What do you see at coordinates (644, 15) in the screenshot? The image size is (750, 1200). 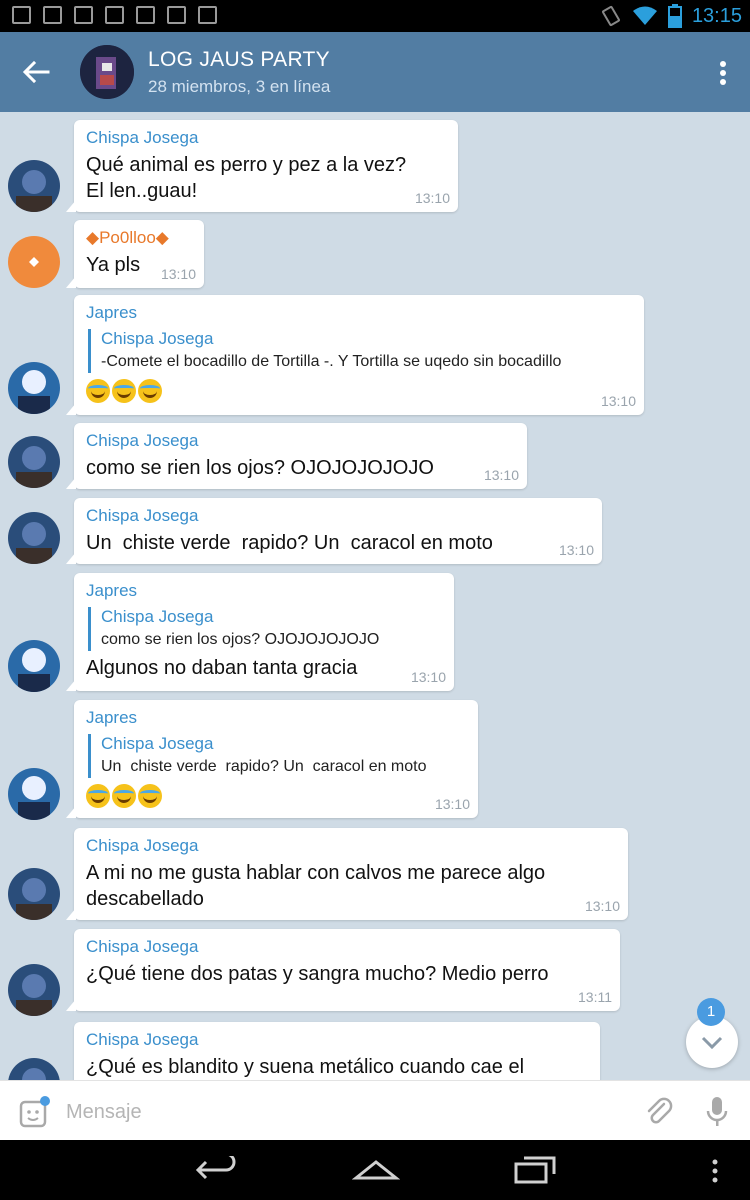 I see `wifi-icon` at bounding box center [644, 15].